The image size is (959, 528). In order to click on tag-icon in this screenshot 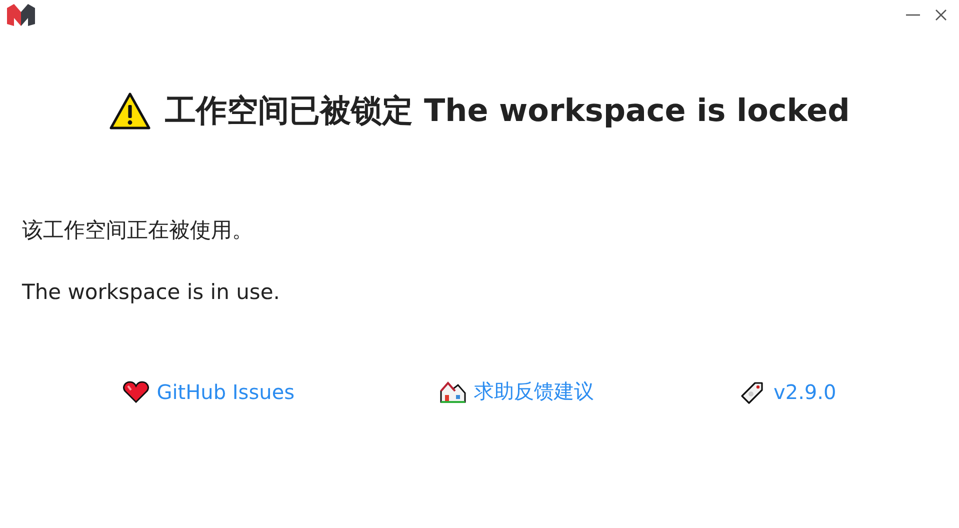, I will do `click(753, 392)`.